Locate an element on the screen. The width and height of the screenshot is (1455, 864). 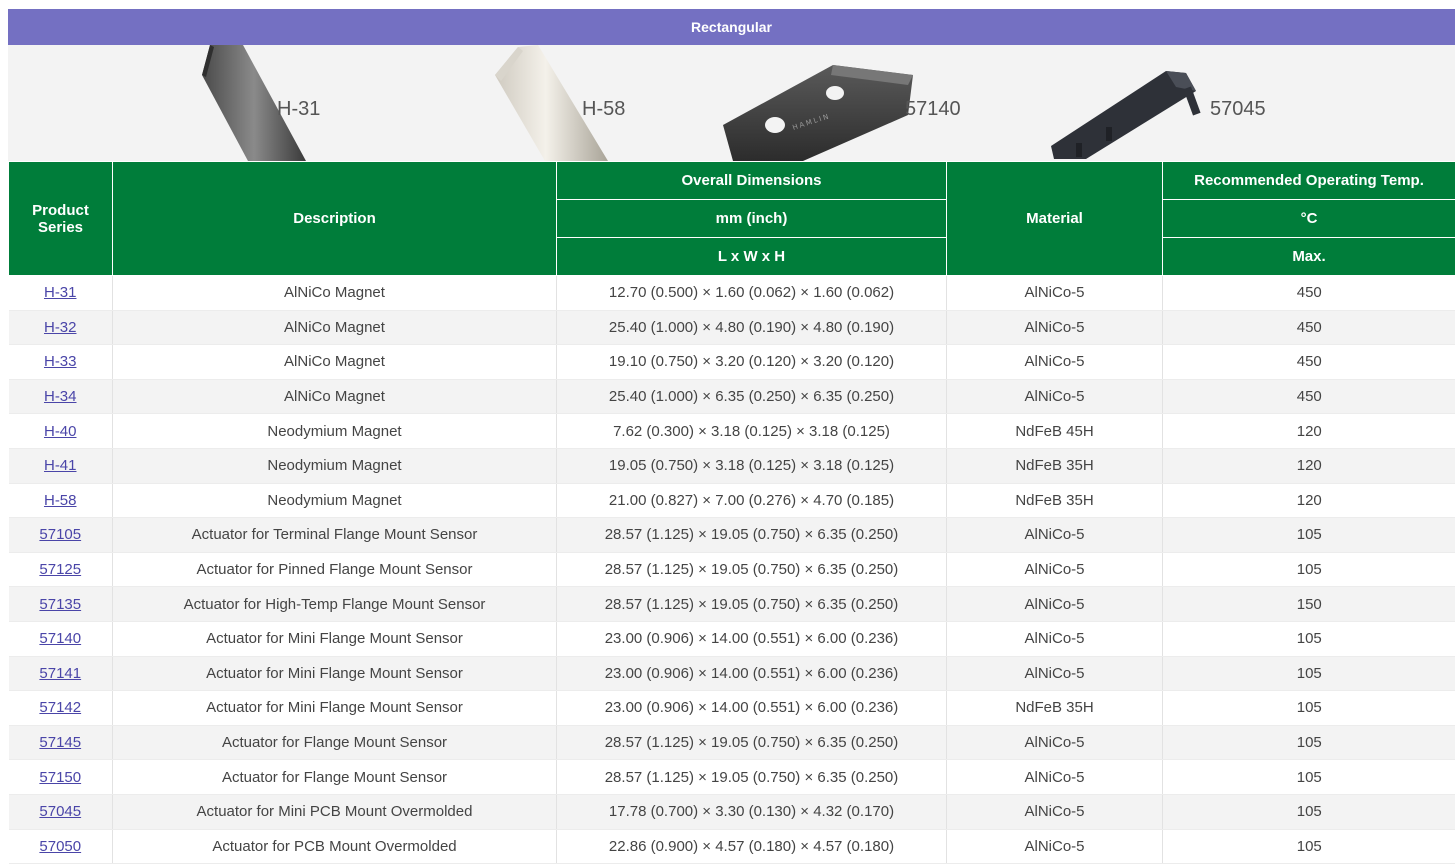
series-cell: H-41 is located at coordinates (61, 465).